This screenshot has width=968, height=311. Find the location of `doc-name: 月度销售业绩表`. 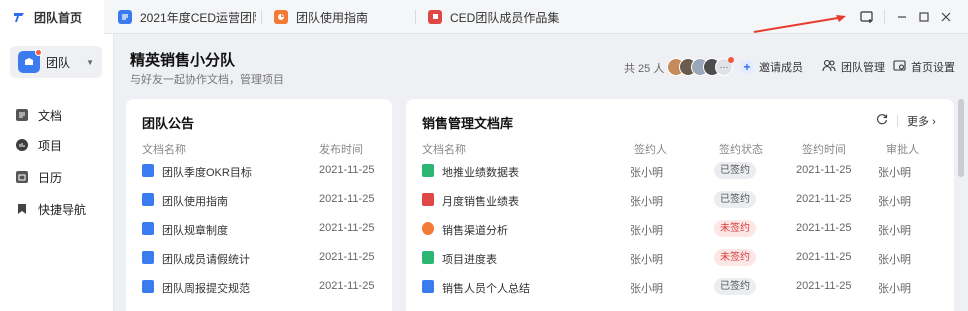

doc-name: 月度销售业绩表 is located at coordinates (480, 202).